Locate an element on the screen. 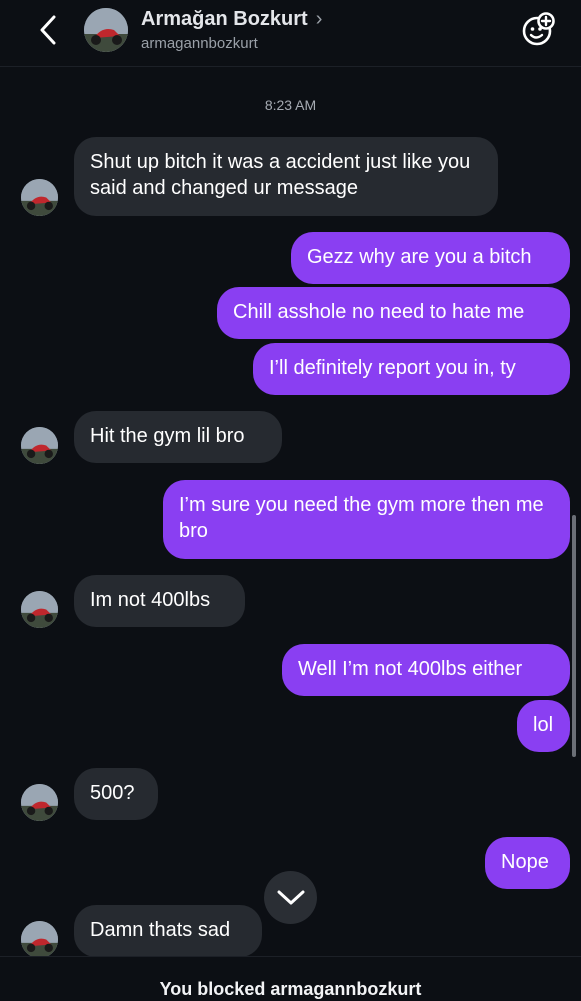 Image resolution: width=581 pixels, height=1001 pixels. contact-name: Armağan Bozkurt › is located at coordinates (231, 19).